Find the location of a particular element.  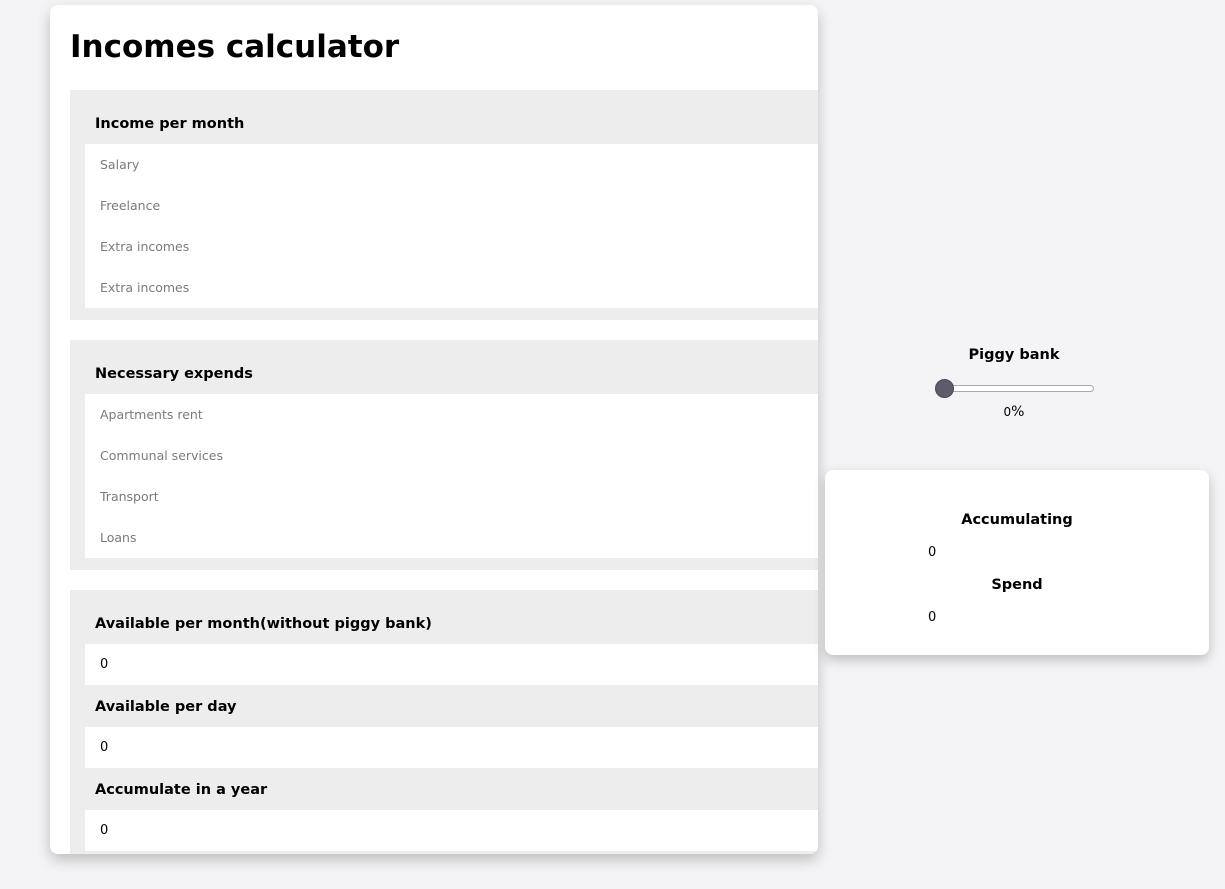

page-title: Incomes calculator is located at coordinates (235, 47).